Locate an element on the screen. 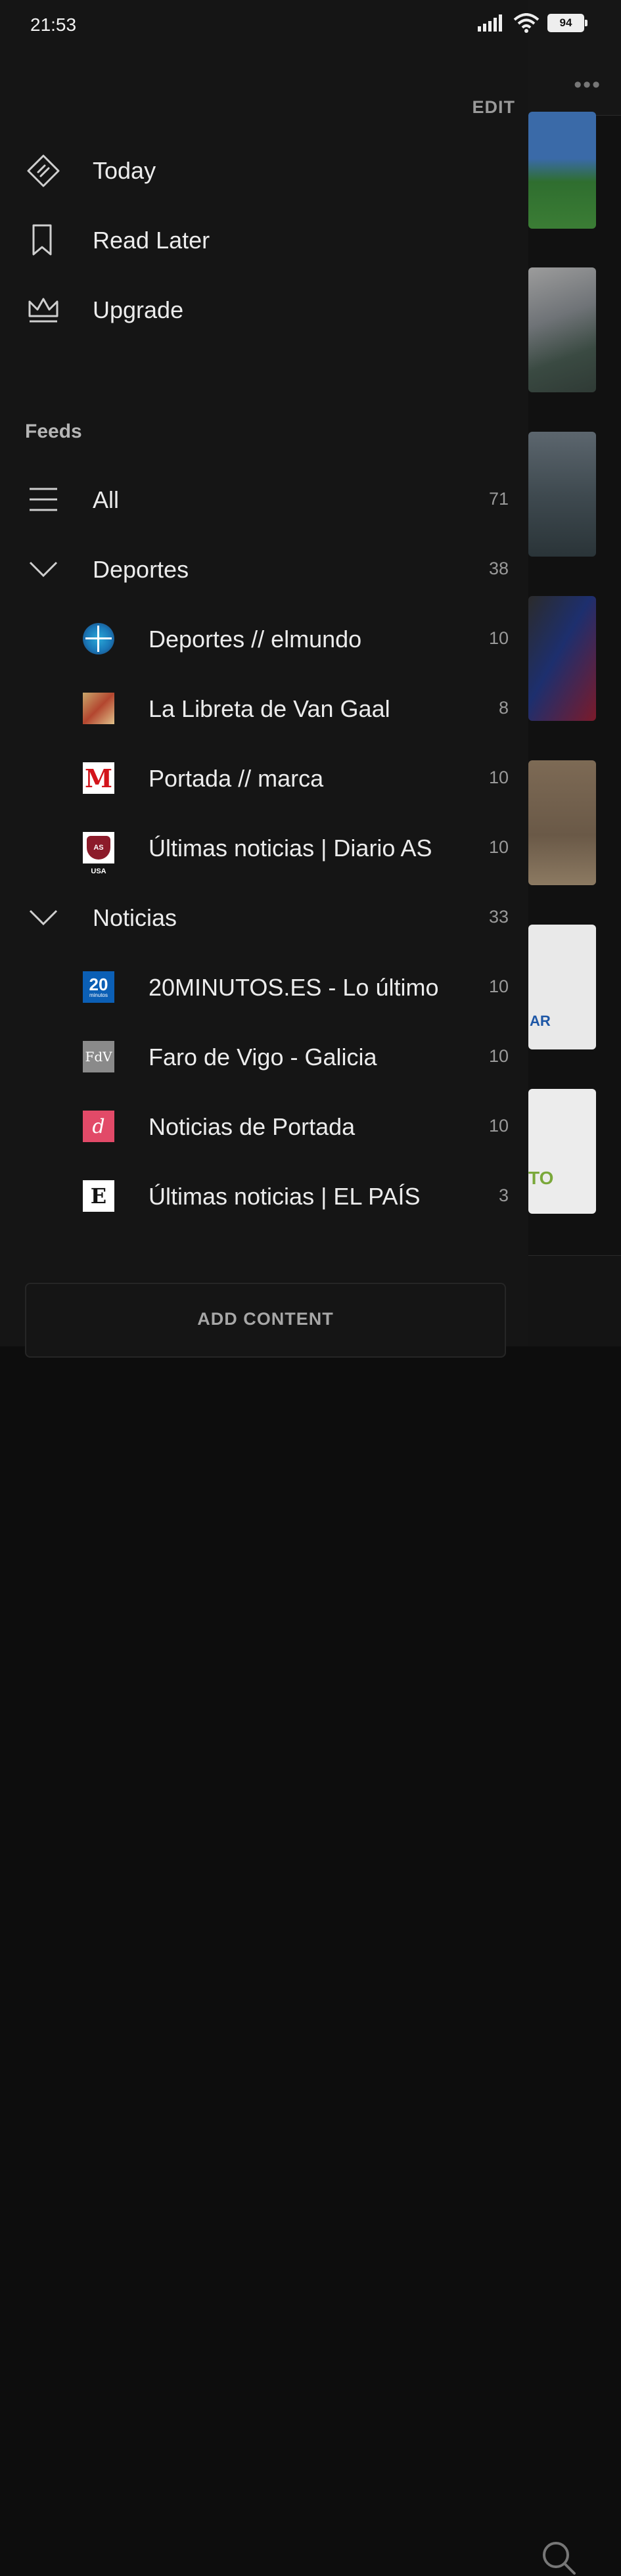 Image resolution: width=621 pixels, height=2576 pixels. feed-item: La Libreta de Van Gaal 8 is located at coordinates (264, 708).